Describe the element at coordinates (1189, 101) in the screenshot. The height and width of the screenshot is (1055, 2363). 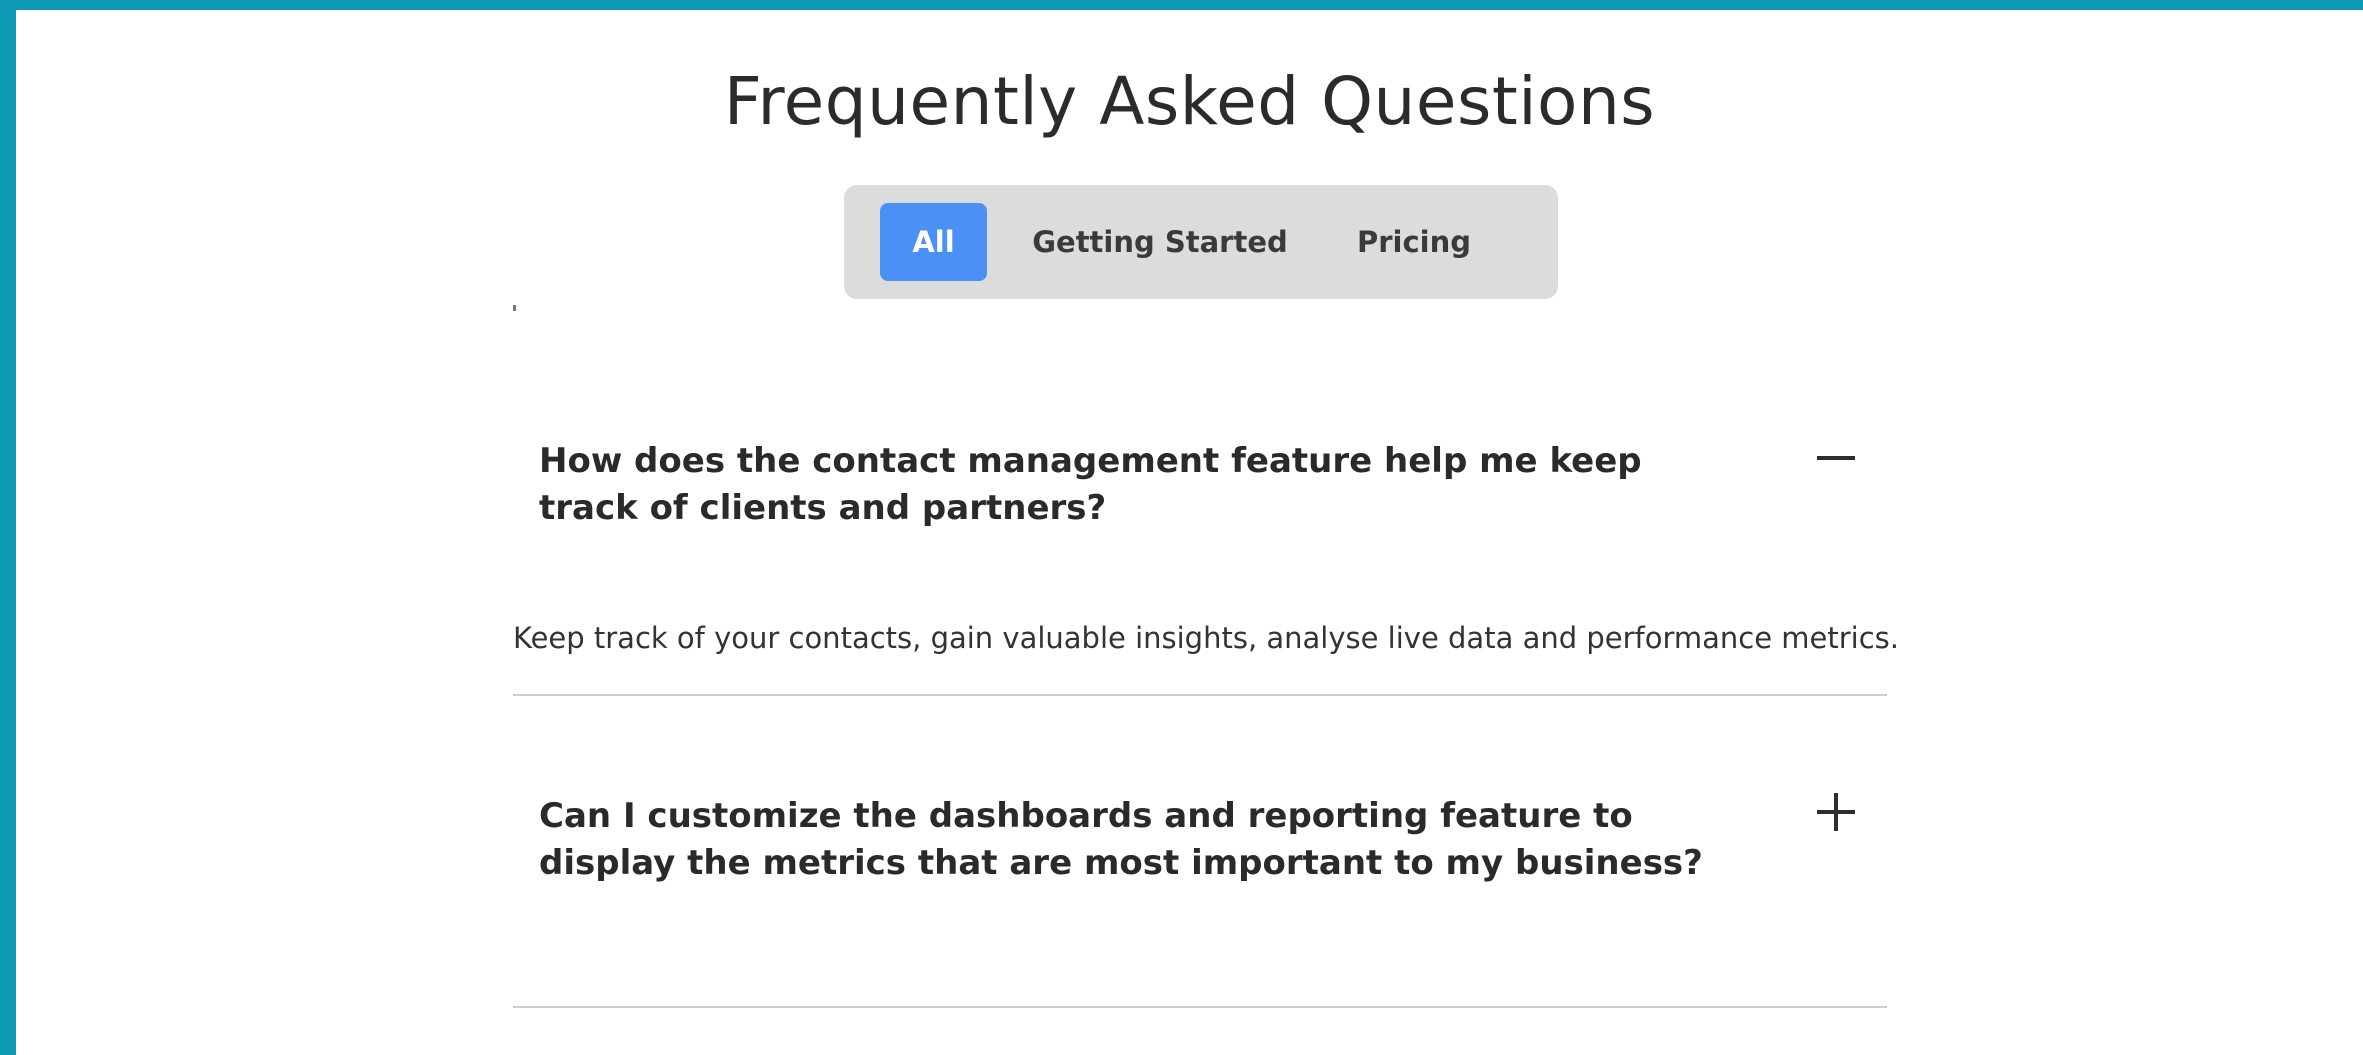
I see `page-title: Frequently Asked Questions` at that location.